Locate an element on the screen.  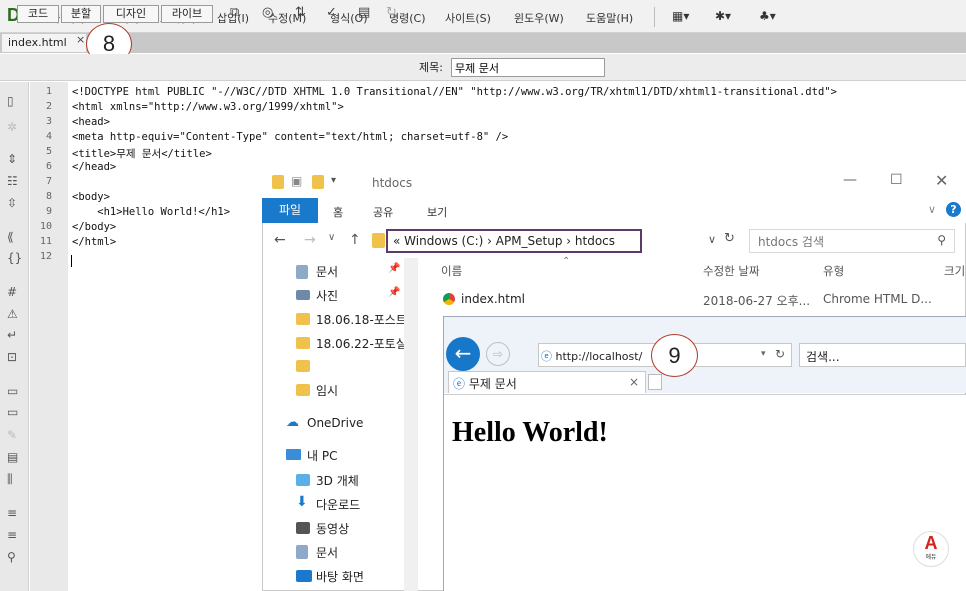
code-line: <h1>Hello World!</h1> is located at coordinates (151, 212).